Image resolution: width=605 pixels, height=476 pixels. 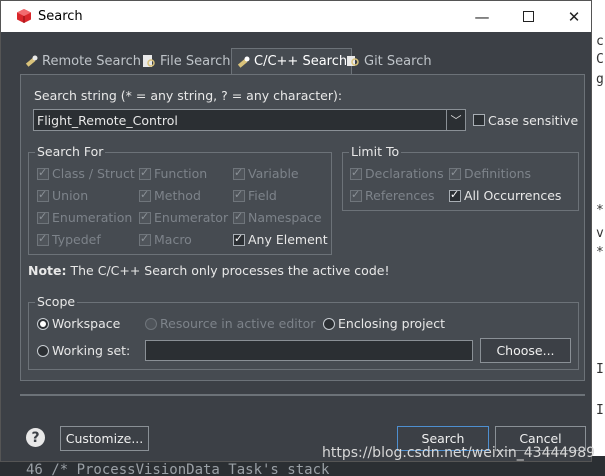 What do you see at coordinates (329, 324) in the screenshot?
I see `enclosing-project-radio` at bounding box center [329, 324].